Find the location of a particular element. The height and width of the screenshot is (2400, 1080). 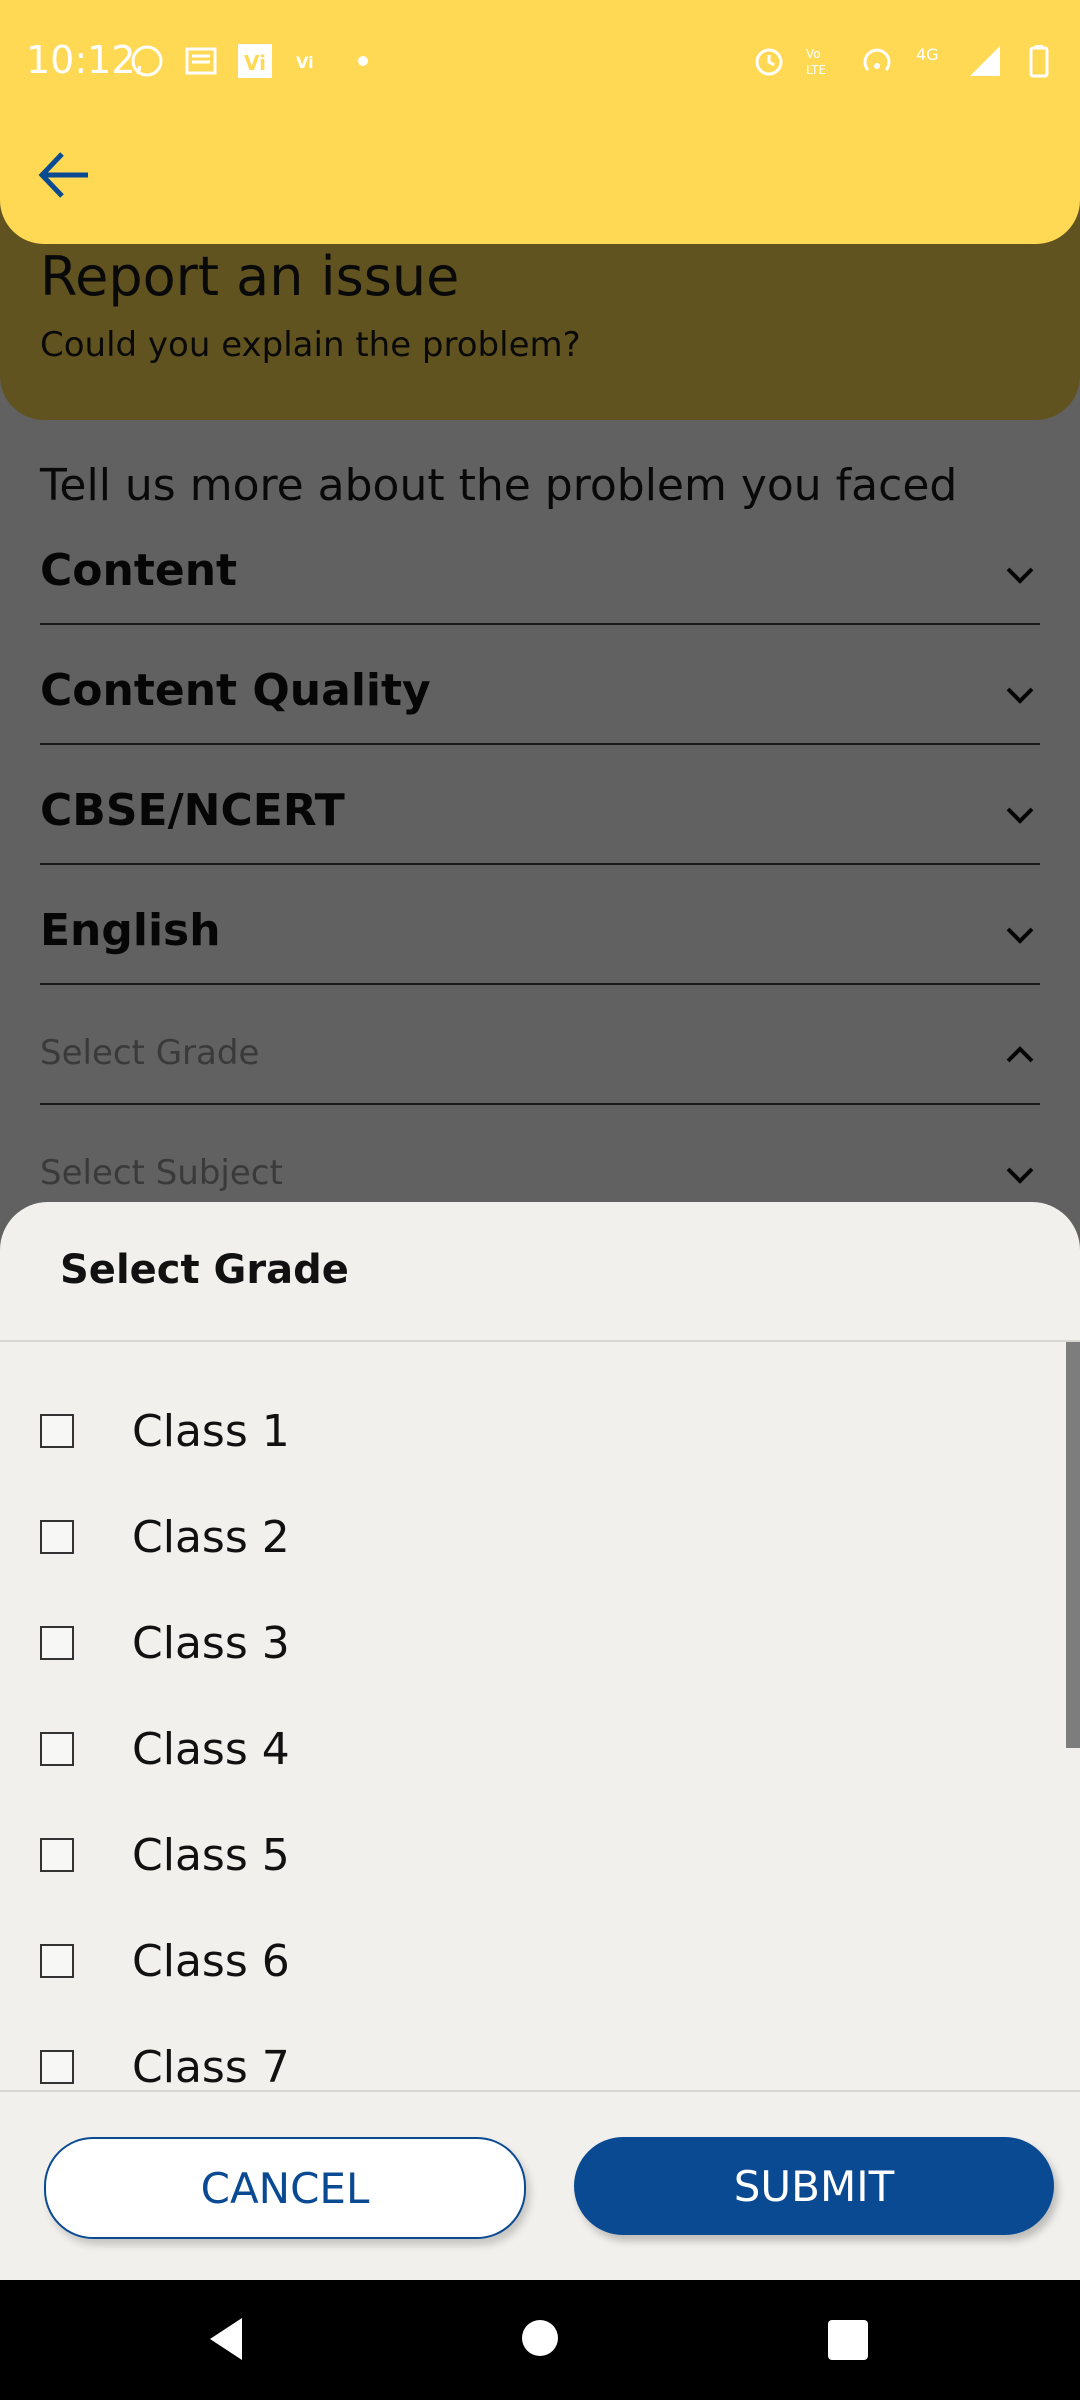

4g-icon: 4G is located at coordinates (927, 54).